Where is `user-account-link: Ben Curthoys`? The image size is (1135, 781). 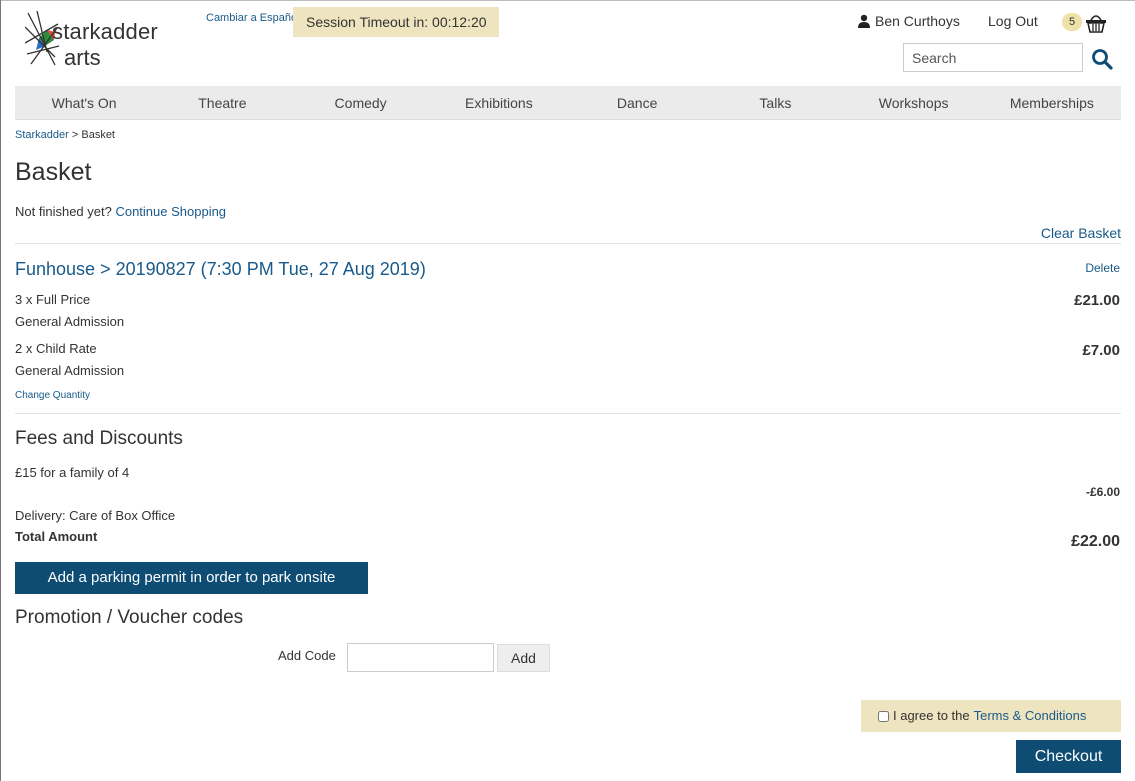 user-account-link: Ben Curthoys is located at coordinates (908, 21).